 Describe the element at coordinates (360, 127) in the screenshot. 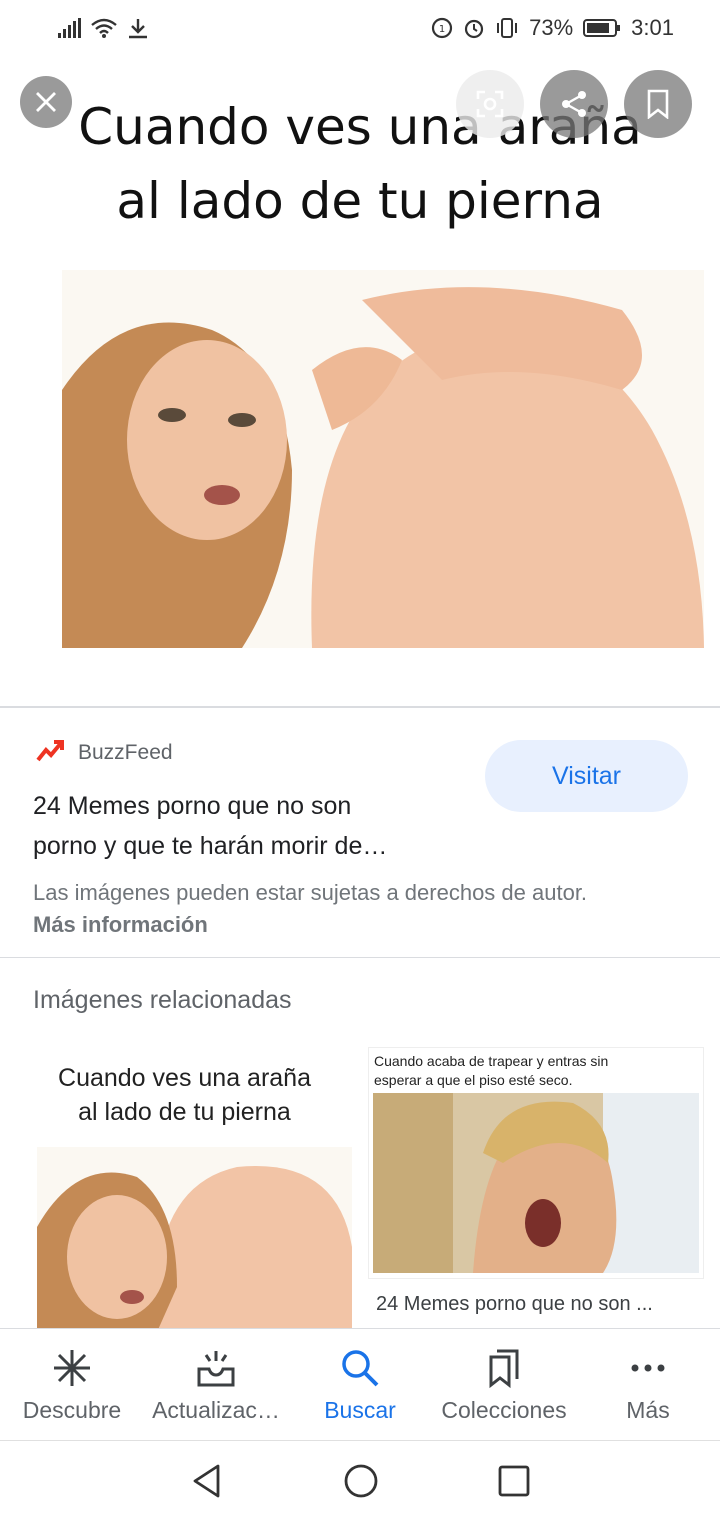

I see `meme-caption-line1: Cuando ves una araña` at that location.